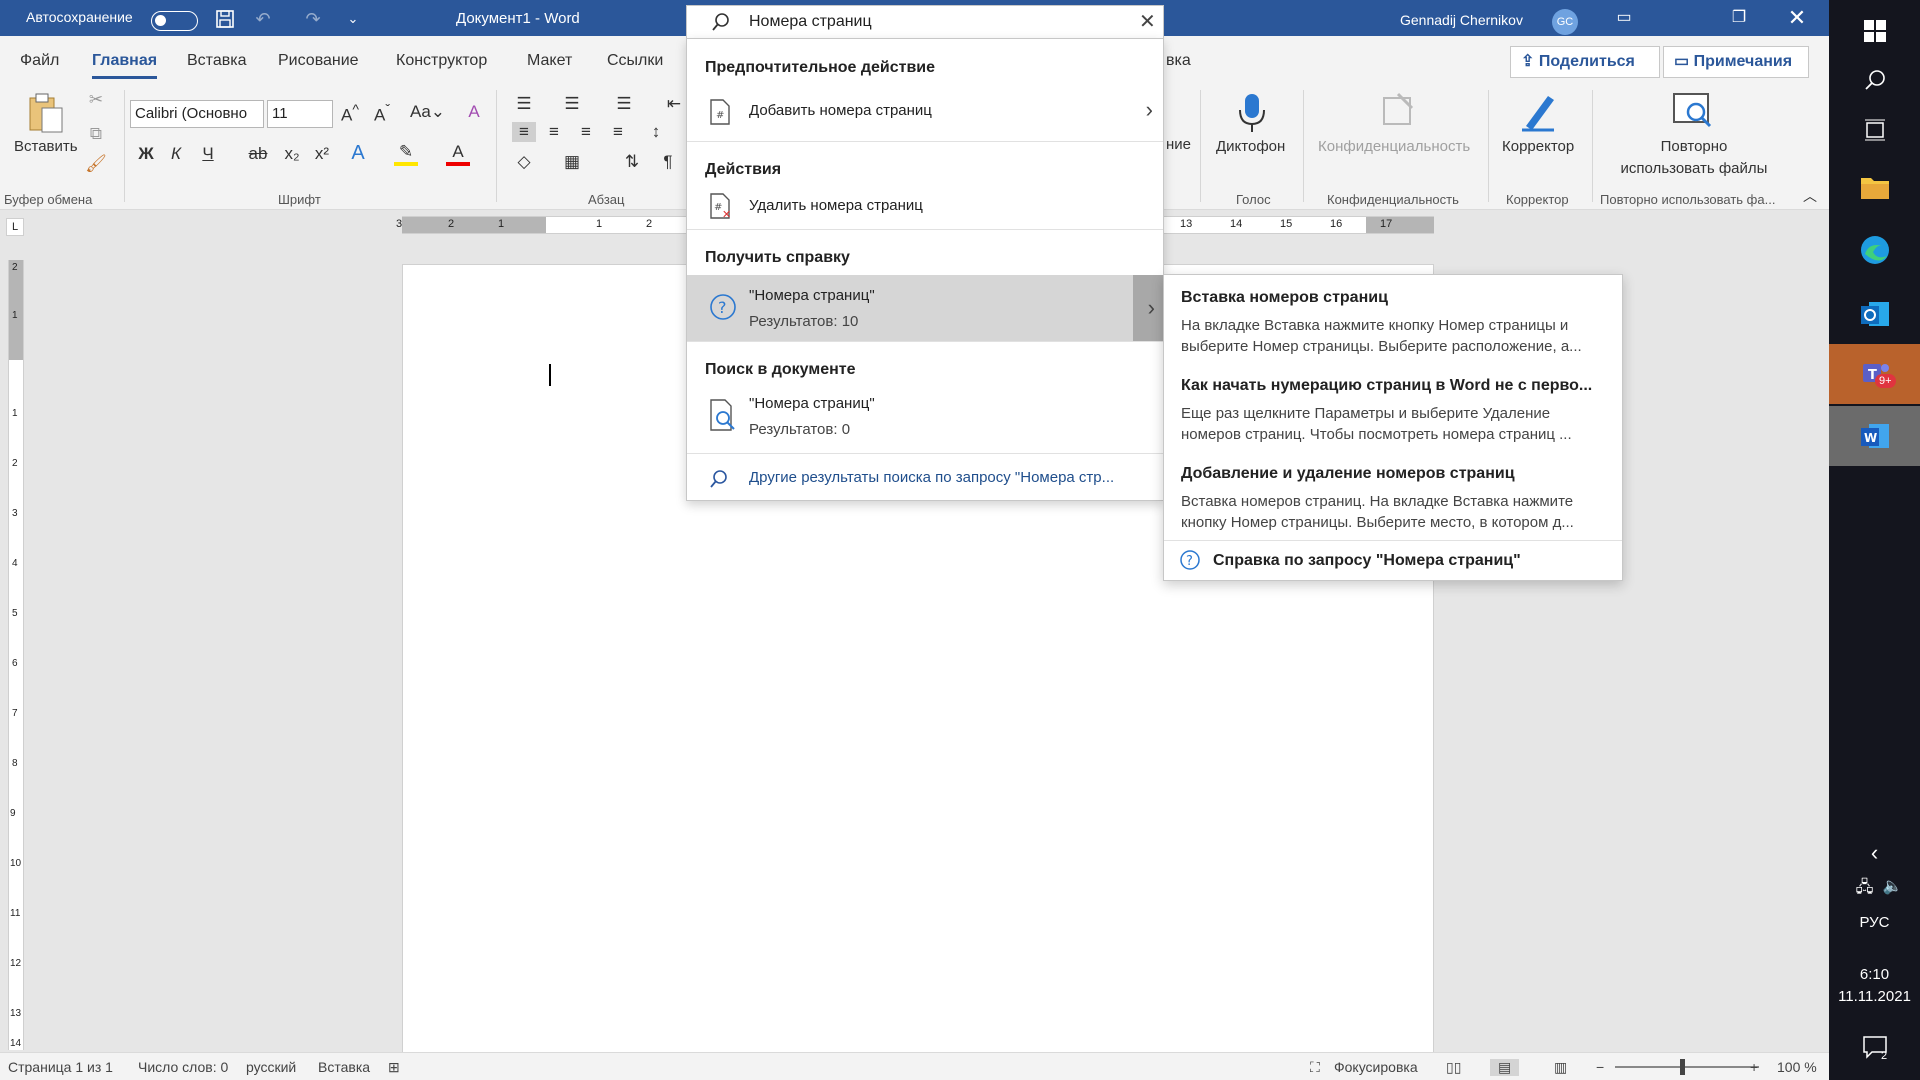 This screenshot has width=1920, height=1080. What do you see at coordinates (624, 104) in the screenshot?
I see `multilevel-list-icon: ☰` at bounding box center [624, 104].